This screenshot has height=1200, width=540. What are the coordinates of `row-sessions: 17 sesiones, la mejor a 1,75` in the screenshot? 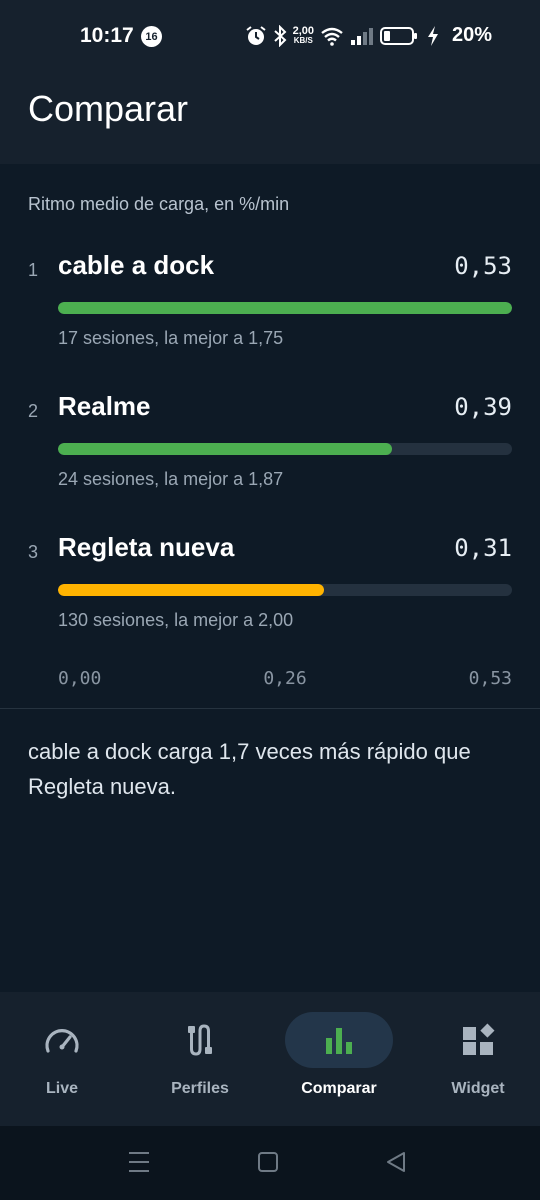 It's located at (171, 338).